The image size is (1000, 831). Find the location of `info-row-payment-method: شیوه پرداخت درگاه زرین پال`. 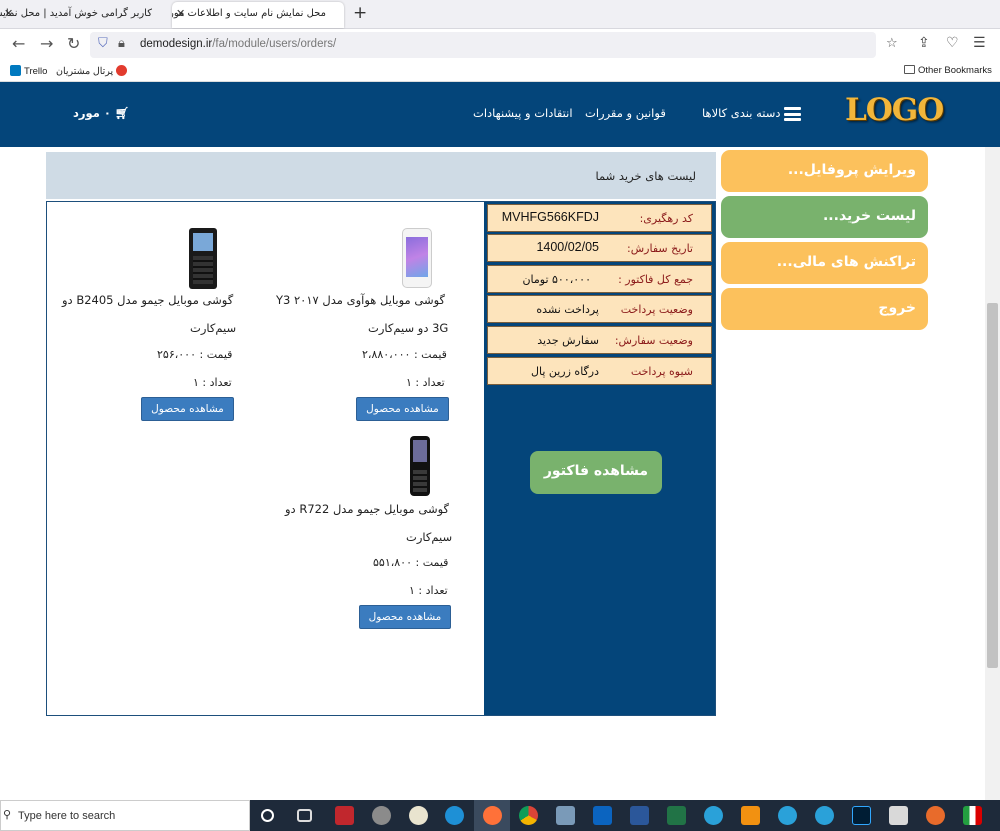

info-row-payment-method: شیوه پرداخت درگاه زرین پال is located at coordinates (599, 371).